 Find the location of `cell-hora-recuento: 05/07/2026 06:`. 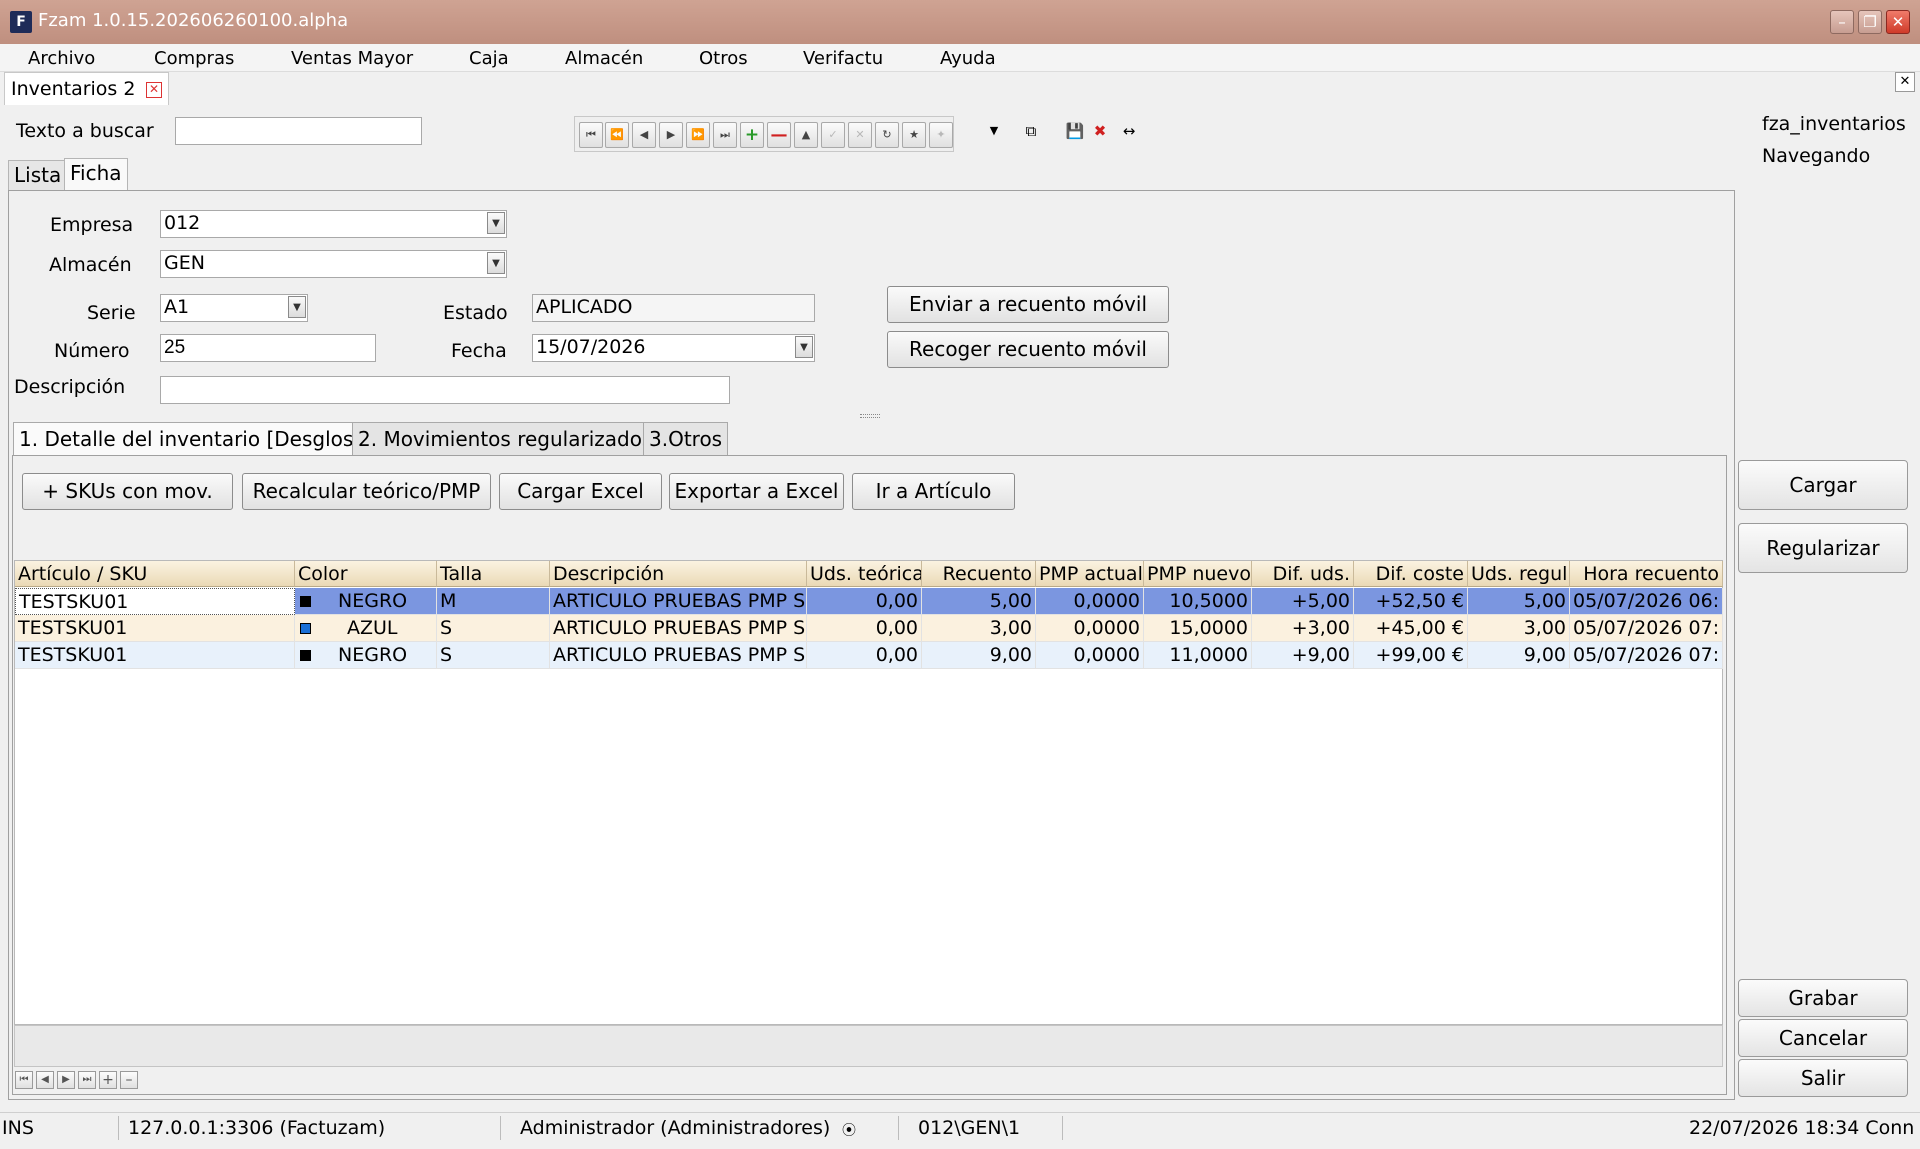

cell-hora-recuento: 05/07/2026 06: is located at coordinates (1646, 601).